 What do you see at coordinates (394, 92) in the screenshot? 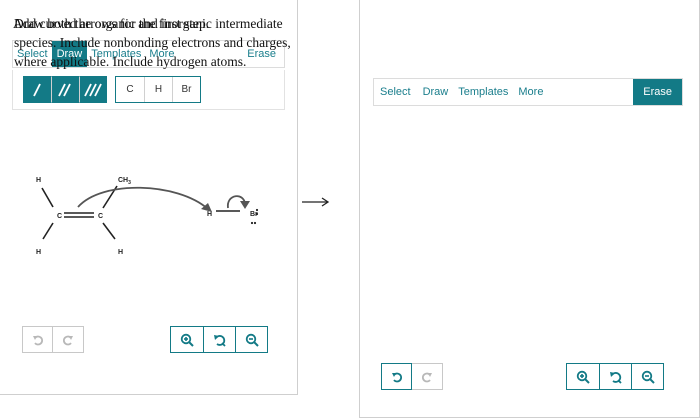
I see `select-tool: Select` at bounding box center [394, 92].